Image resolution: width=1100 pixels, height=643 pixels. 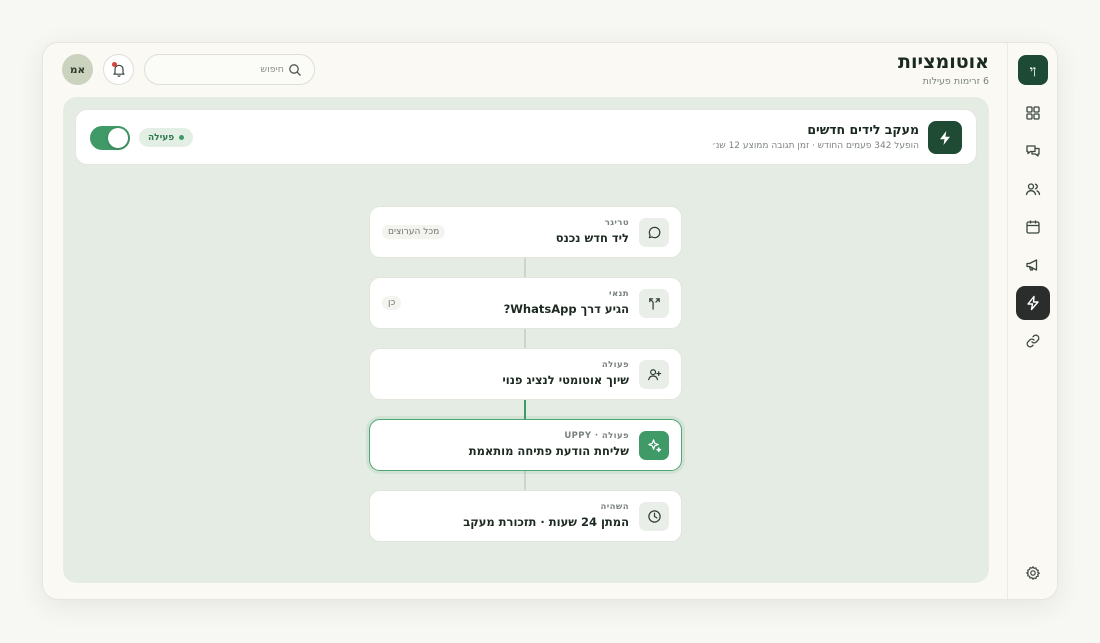 I want to click on user-plus-icon, so click(x=654, y=375).